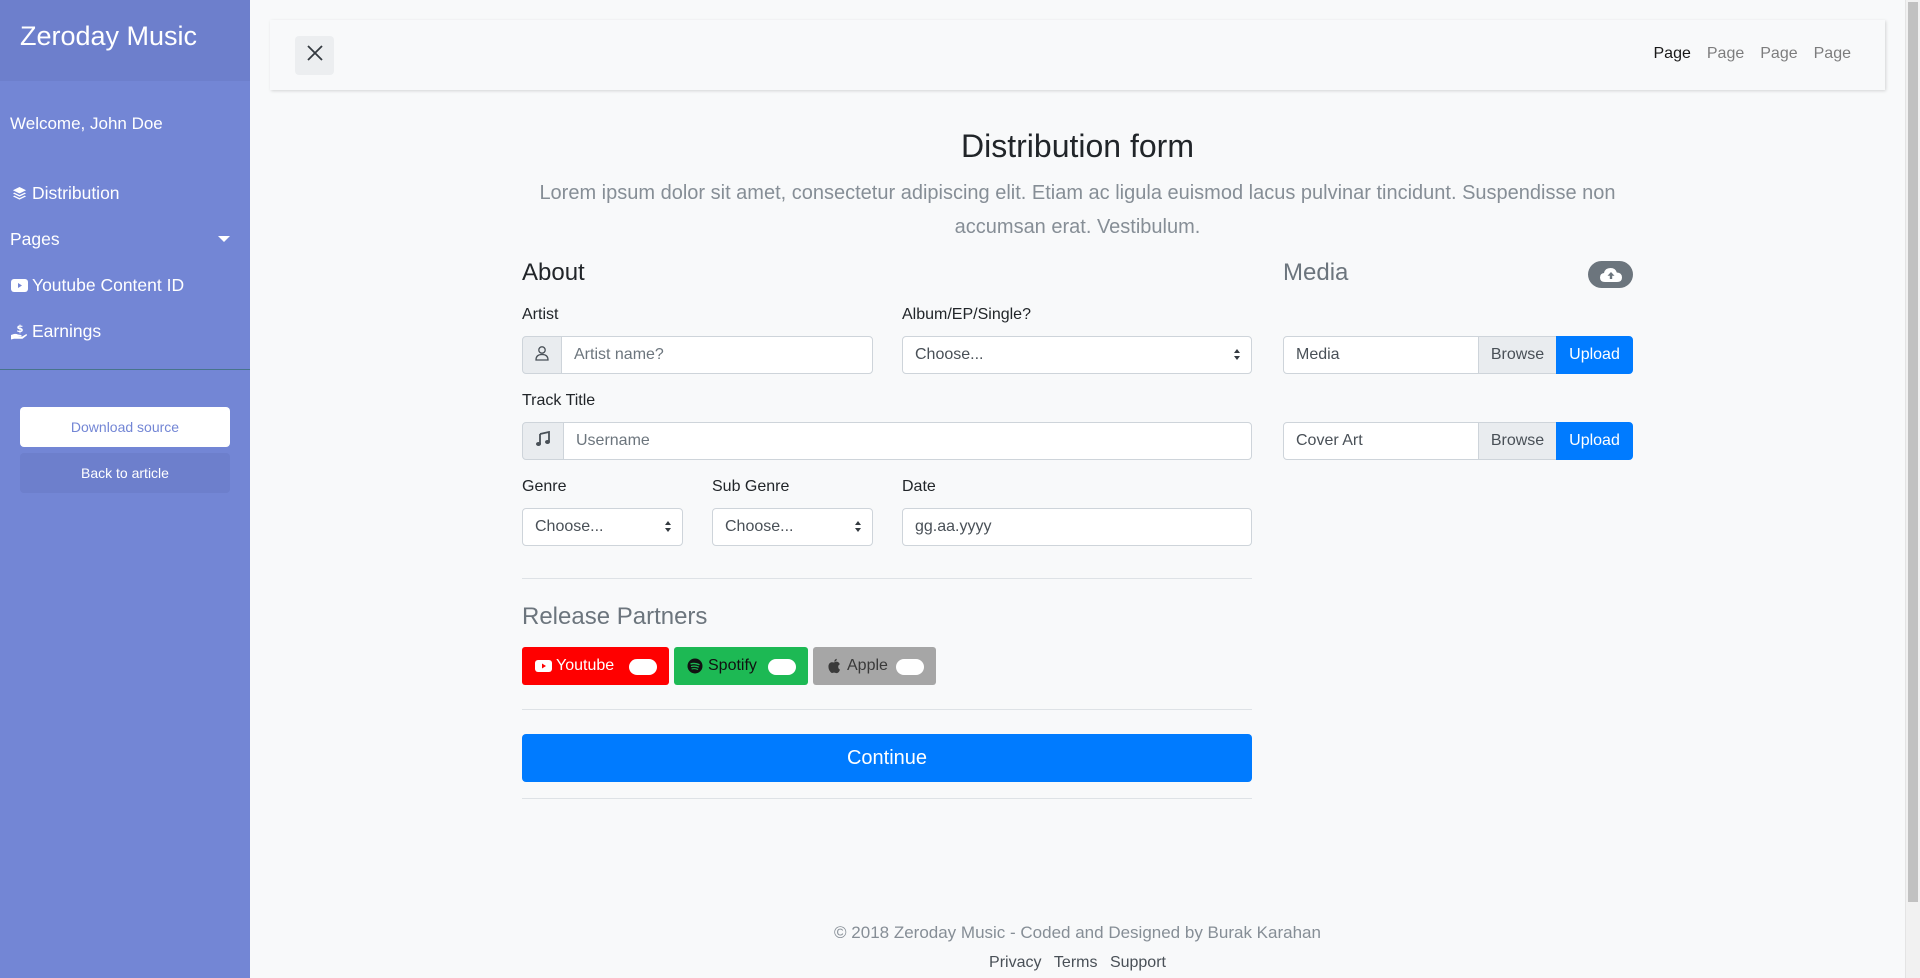 This screenshot has height=978, width=1920. What do you see at coordinates (1778, 54) in the screenshot?
I see `nav-link-page-3: Page` at bounding box center [1778, 54].